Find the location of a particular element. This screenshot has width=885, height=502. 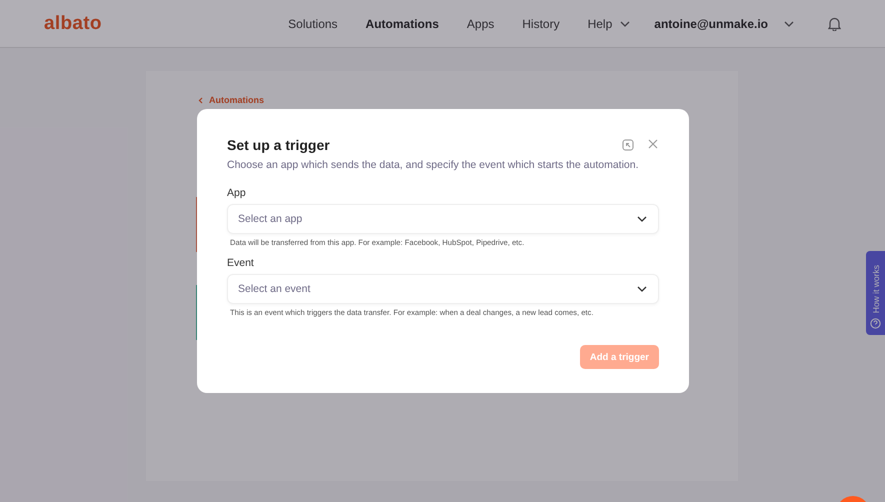

account-menu: antoine@unmake.io is located at coordinates (724, 23).